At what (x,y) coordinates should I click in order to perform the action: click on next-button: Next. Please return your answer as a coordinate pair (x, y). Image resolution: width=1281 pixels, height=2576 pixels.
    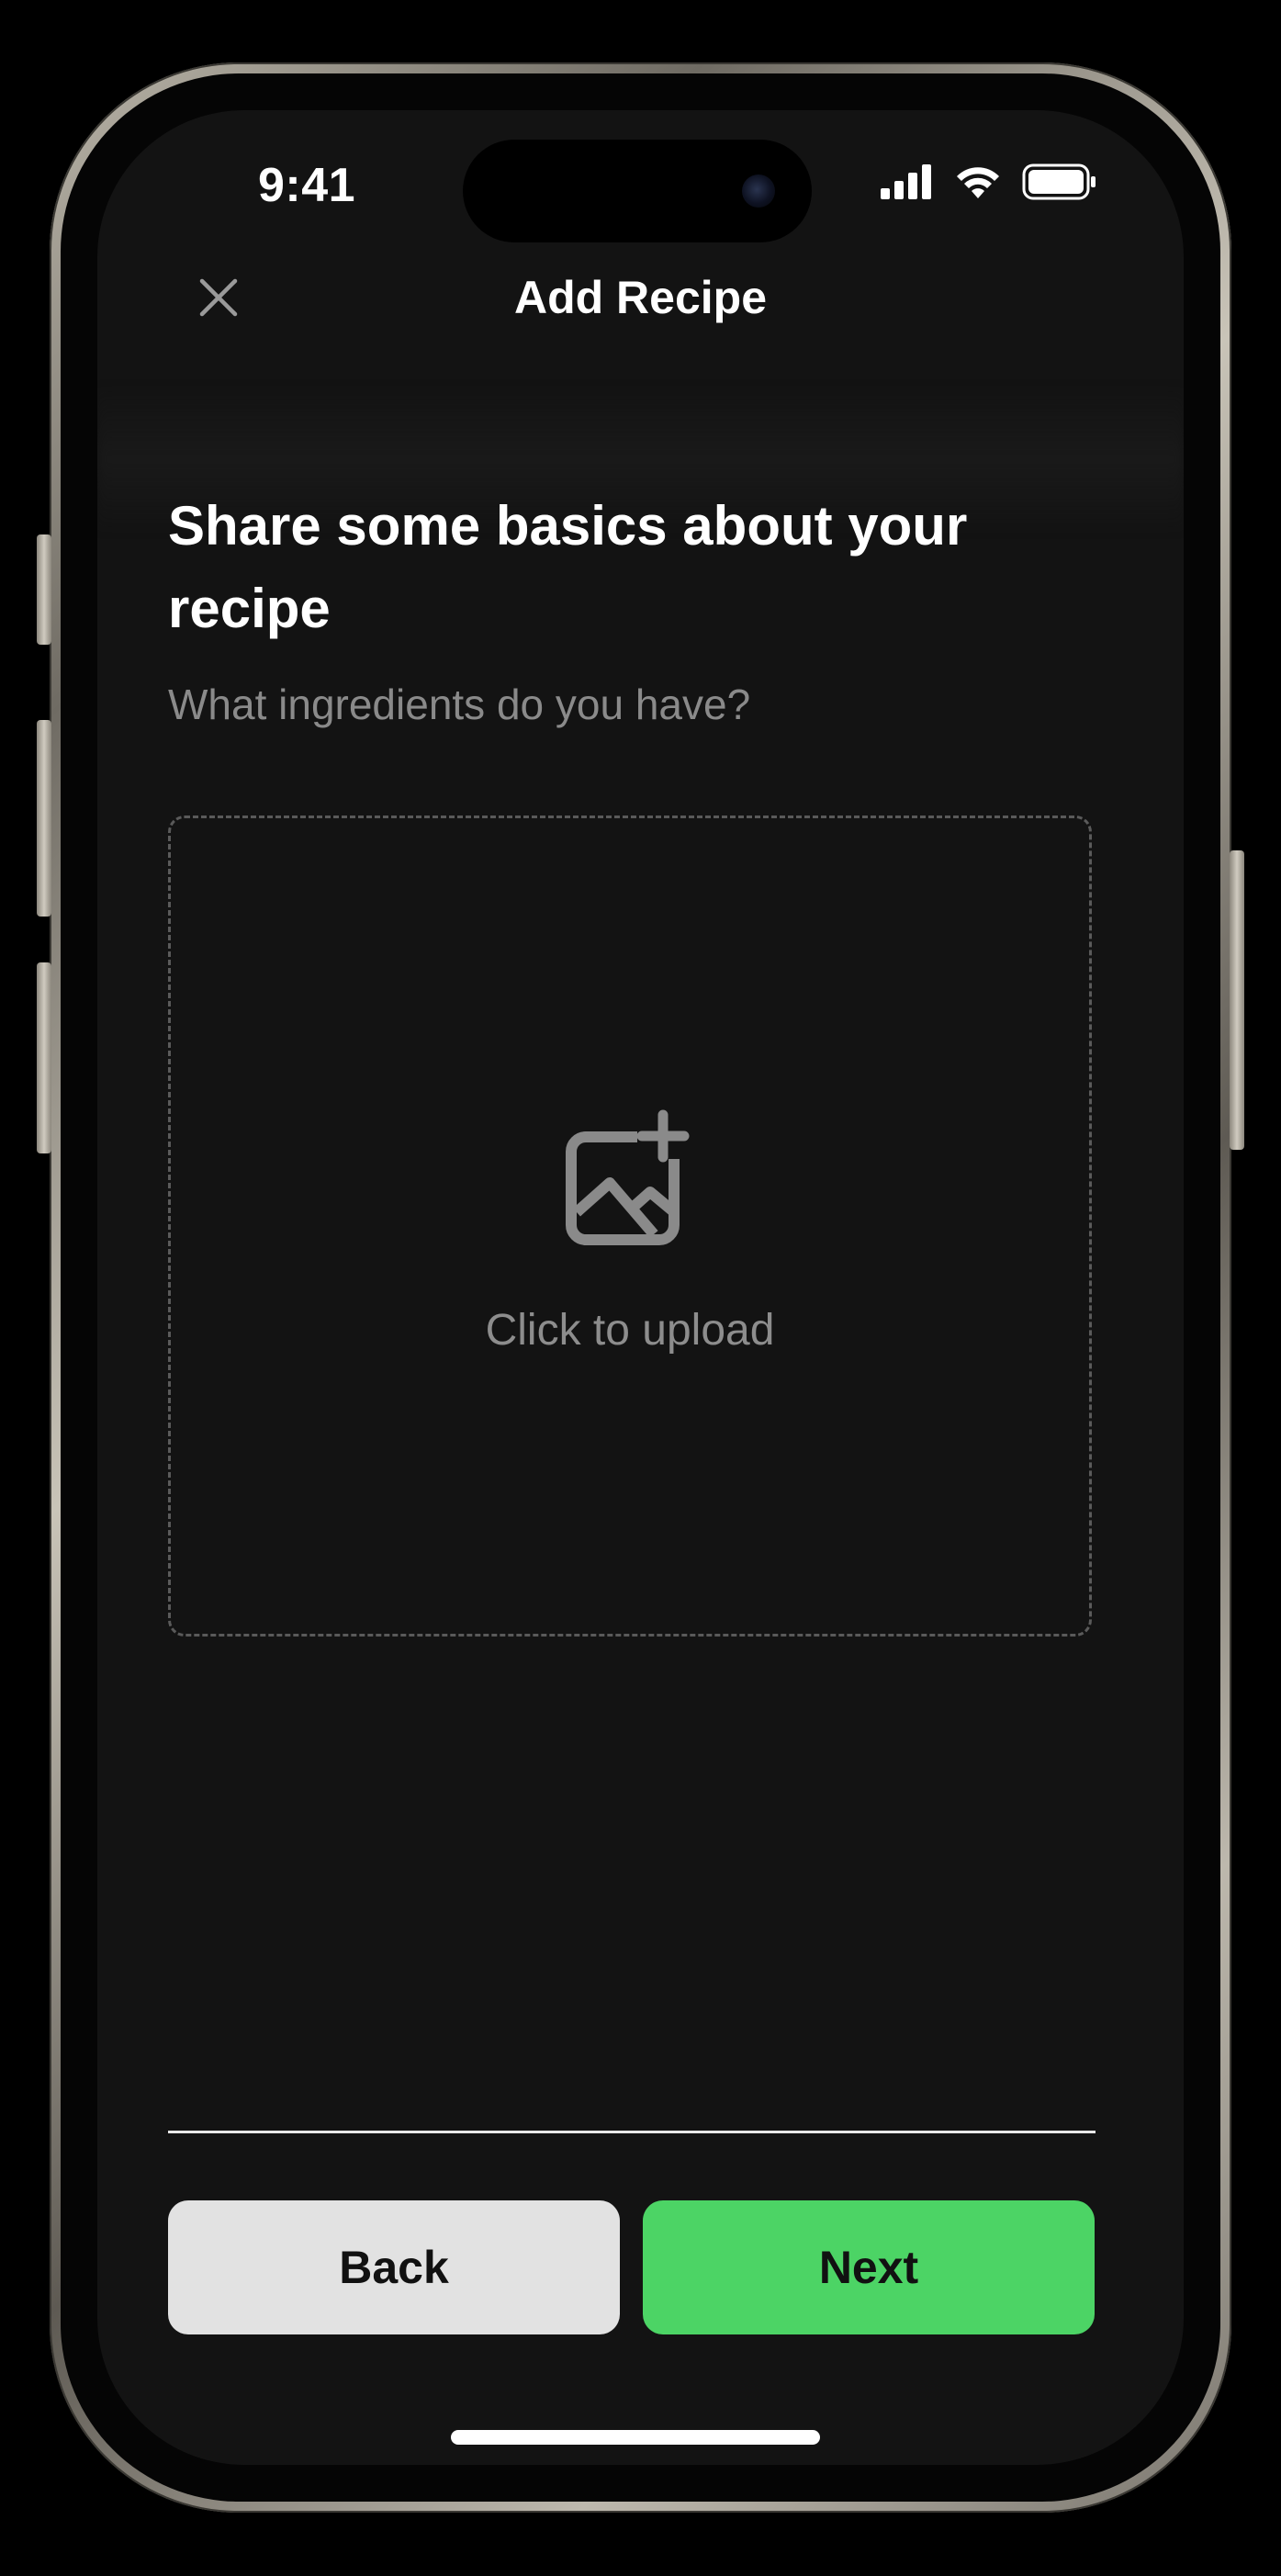
    Looking at the image, I should click on (869, 2267).